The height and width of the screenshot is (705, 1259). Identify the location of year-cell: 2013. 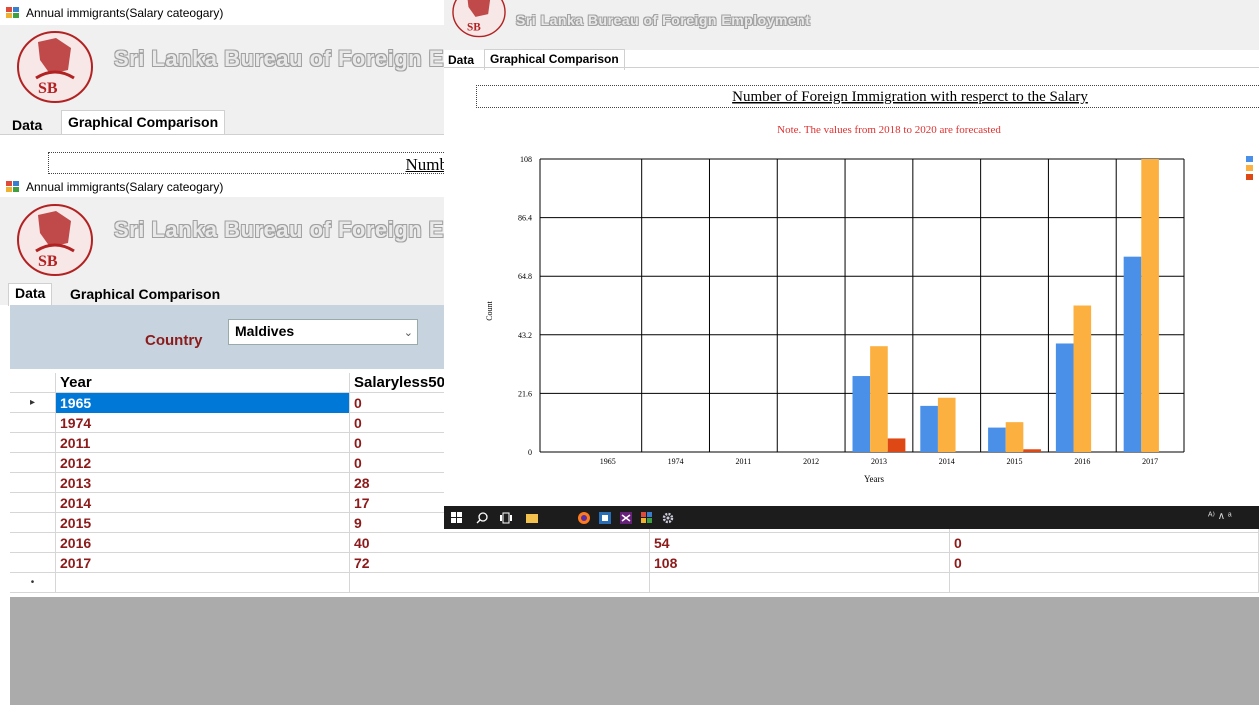
(203, 483).